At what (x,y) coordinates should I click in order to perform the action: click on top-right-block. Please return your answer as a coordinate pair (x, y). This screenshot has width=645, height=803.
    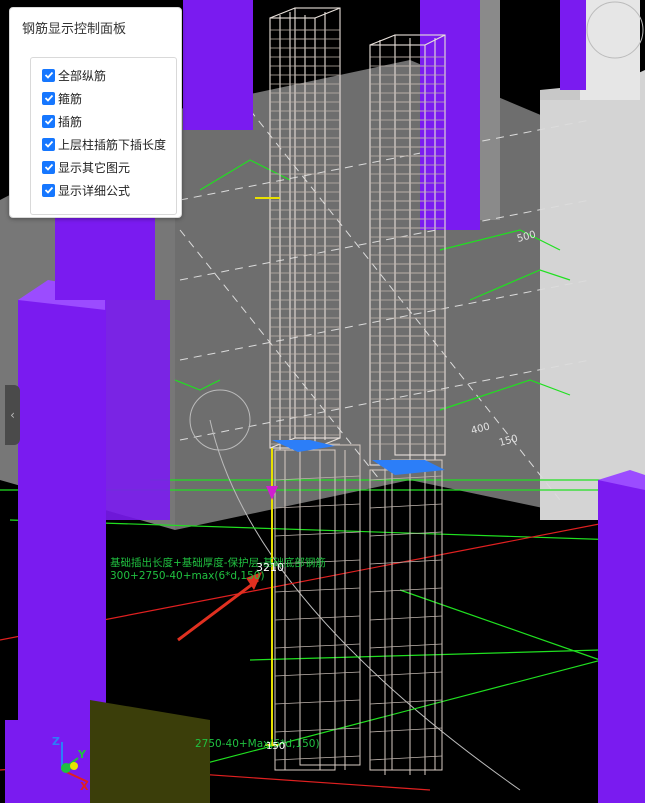
    Looking at the image, I should click on (610, 50).